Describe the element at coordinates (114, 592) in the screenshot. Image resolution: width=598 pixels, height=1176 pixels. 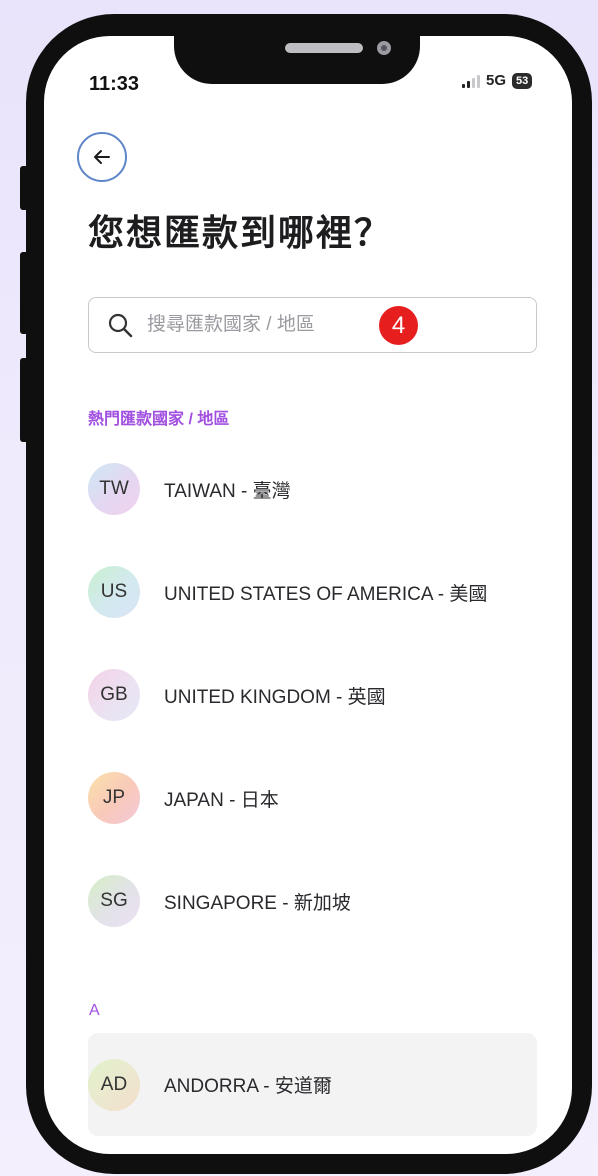
I see `country-avatar: US` at that location.